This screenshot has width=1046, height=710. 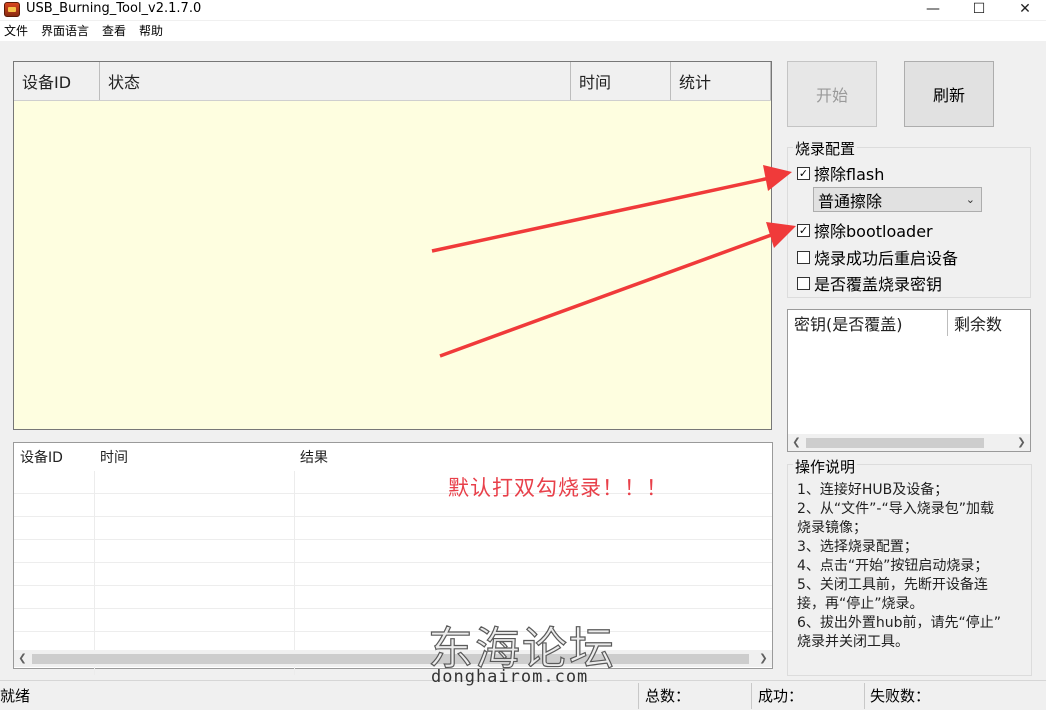 I want to click on maximize-icon: ☐, so click(x=979, y=9).